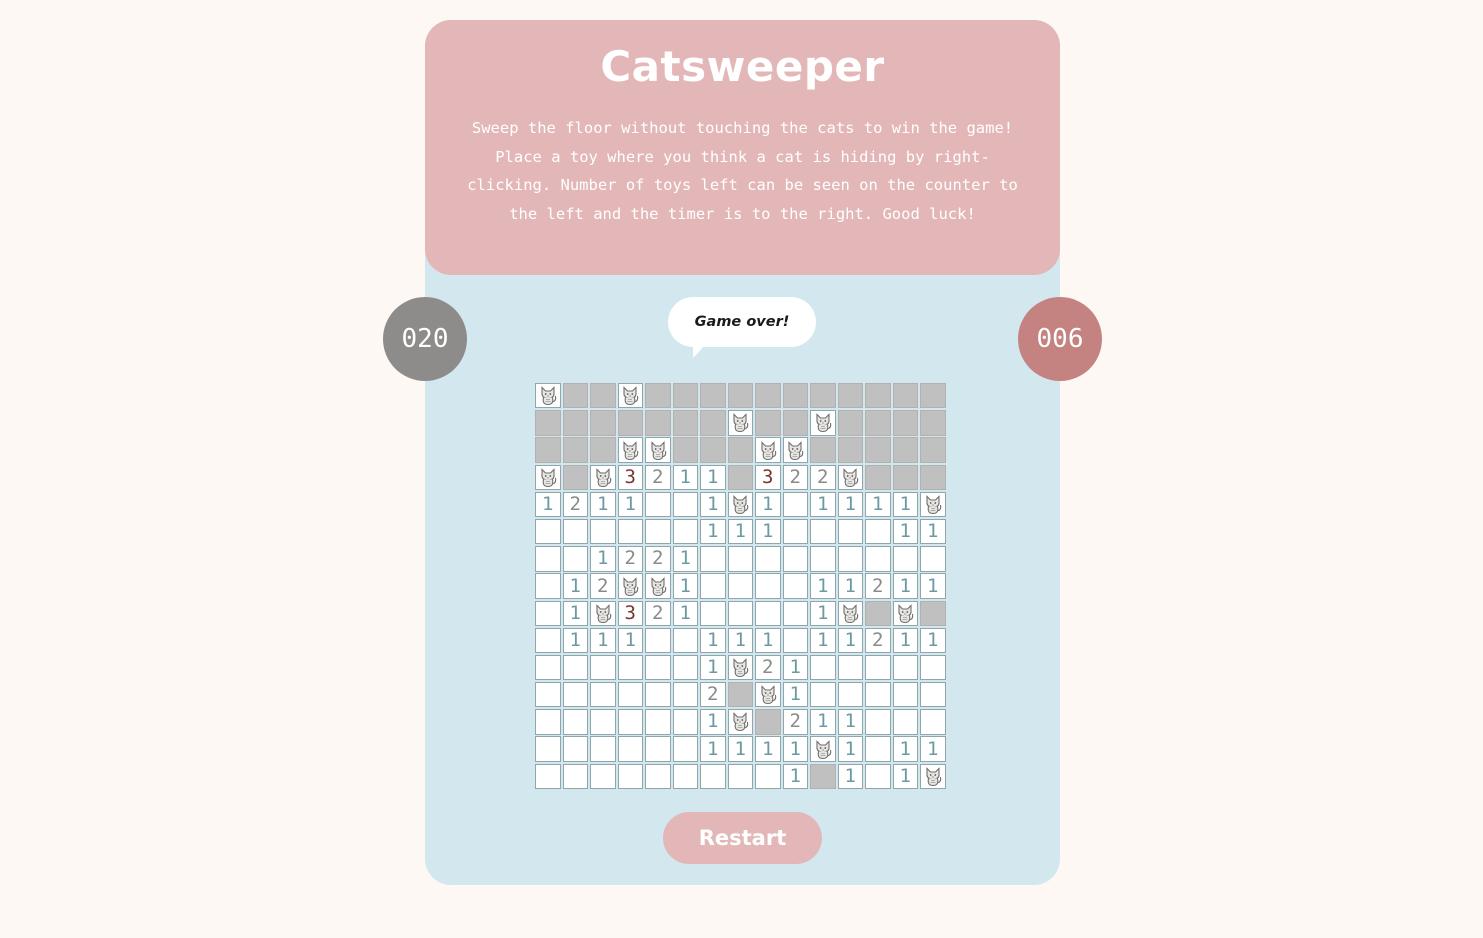  What do you see at coordinates (742, 838) in the screenshot?
I see `restart-button: Restart` at bounding box center [742, 838].